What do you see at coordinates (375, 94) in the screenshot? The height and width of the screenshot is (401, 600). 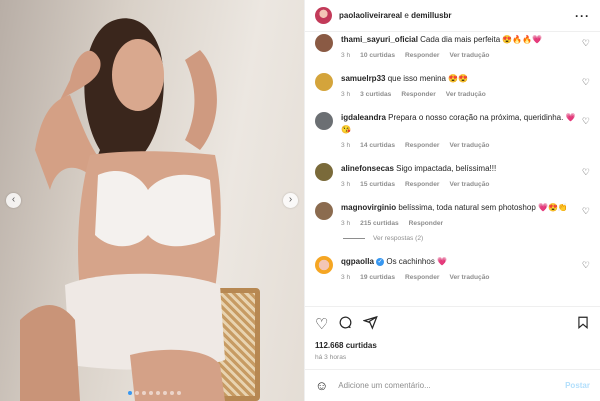 I see `comment-likes: 3 curtidas` at bounding box center [375, 94].